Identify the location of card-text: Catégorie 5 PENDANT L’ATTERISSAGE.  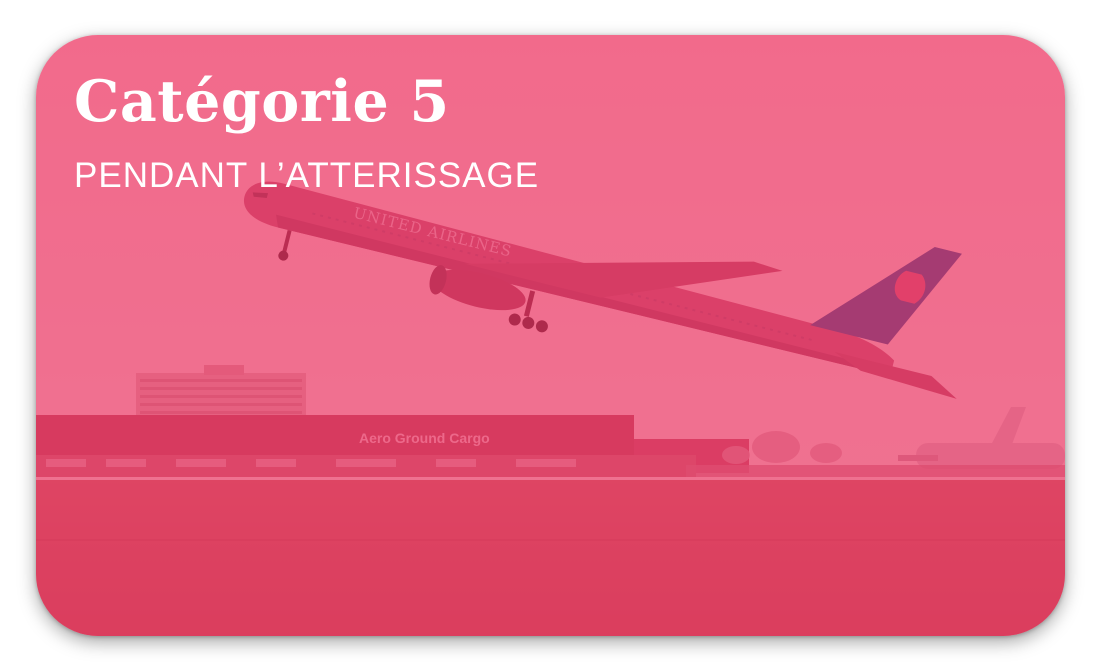
(306, 134).